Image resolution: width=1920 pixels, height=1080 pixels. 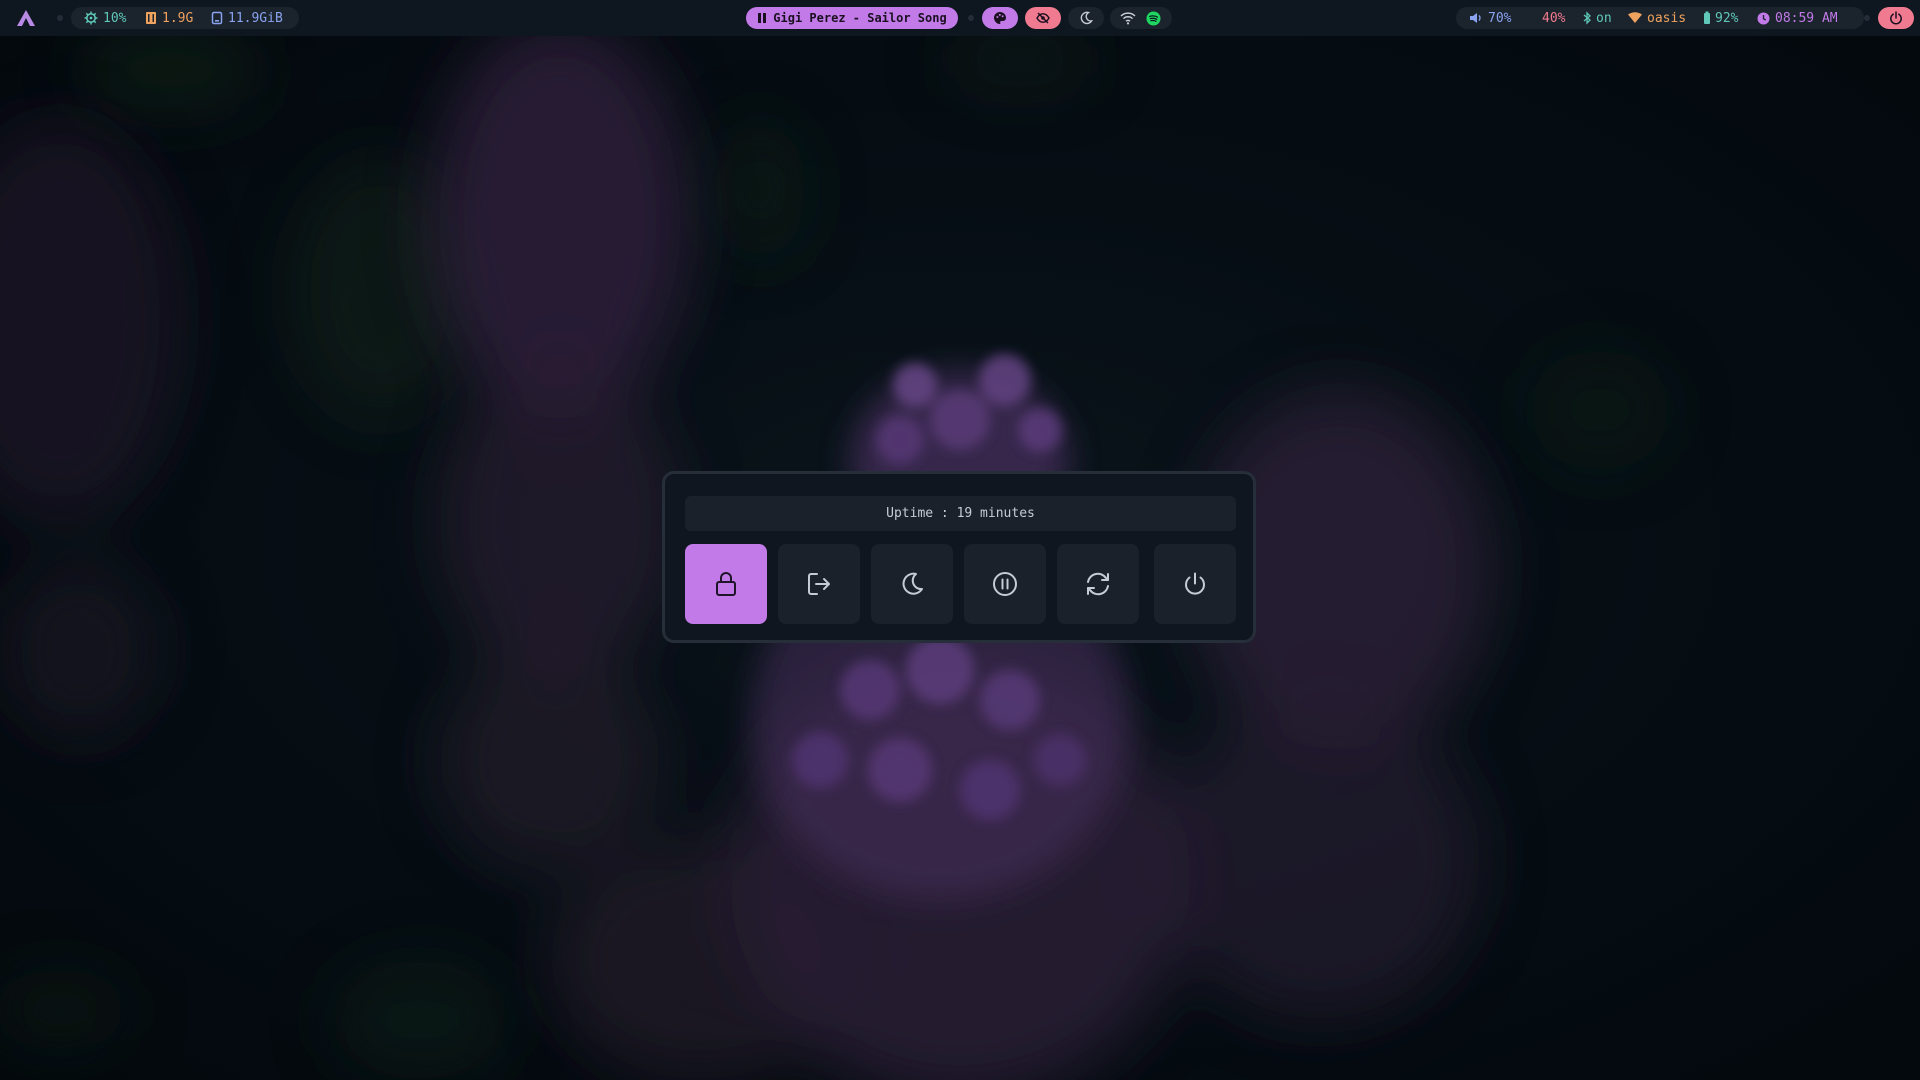 What do you see at coordinates (91, 18) in the screenshot?
I see `cpu-icon` at bounding box center [91, 18].